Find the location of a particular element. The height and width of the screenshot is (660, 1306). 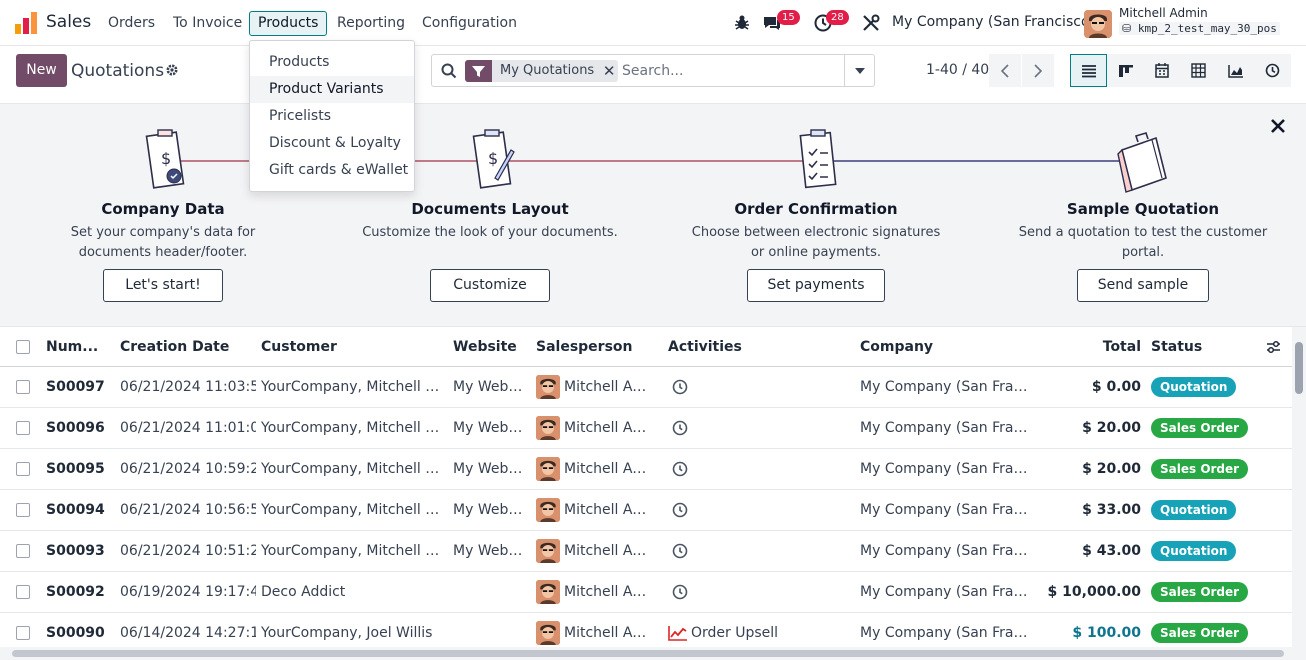

pager-previous is located at coordinates (1005, 70).